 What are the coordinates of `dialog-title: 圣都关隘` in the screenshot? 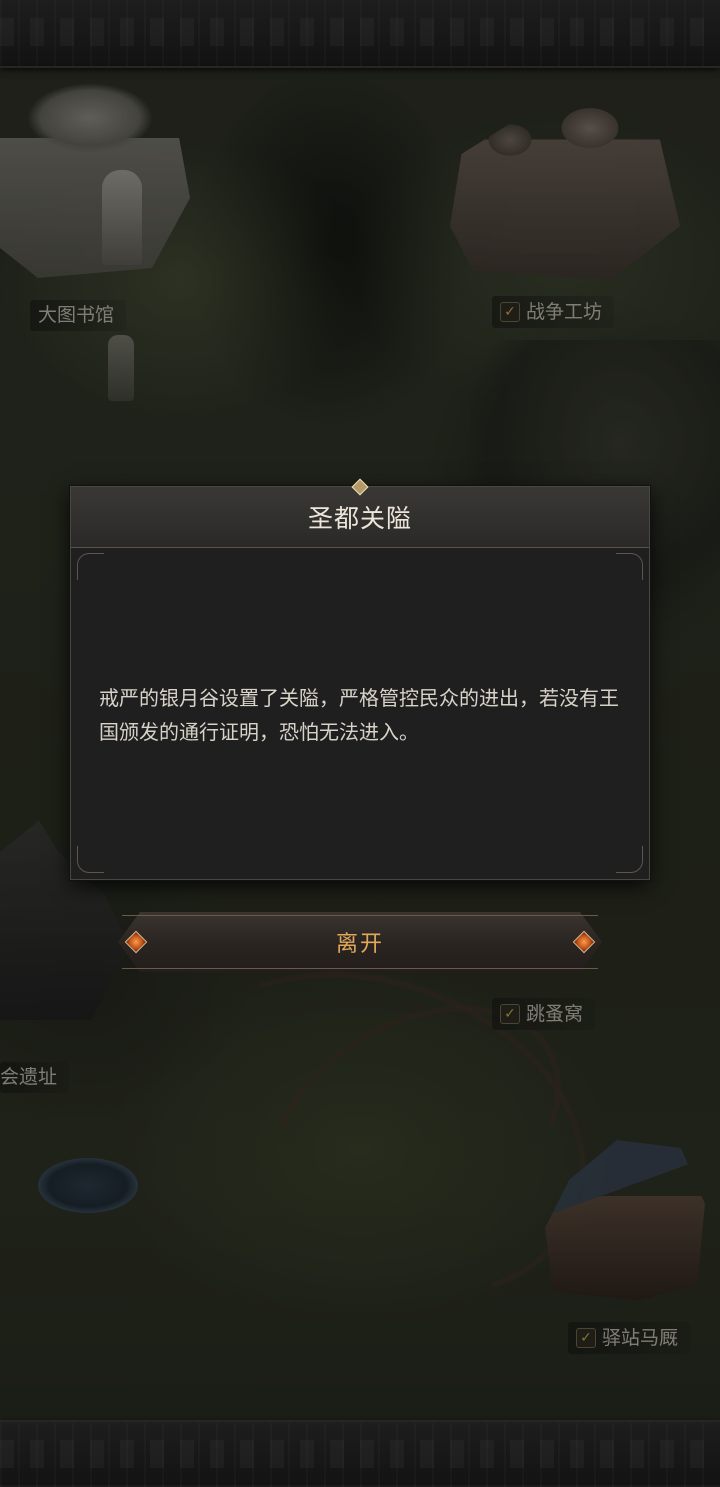 It's located at (359, 518).